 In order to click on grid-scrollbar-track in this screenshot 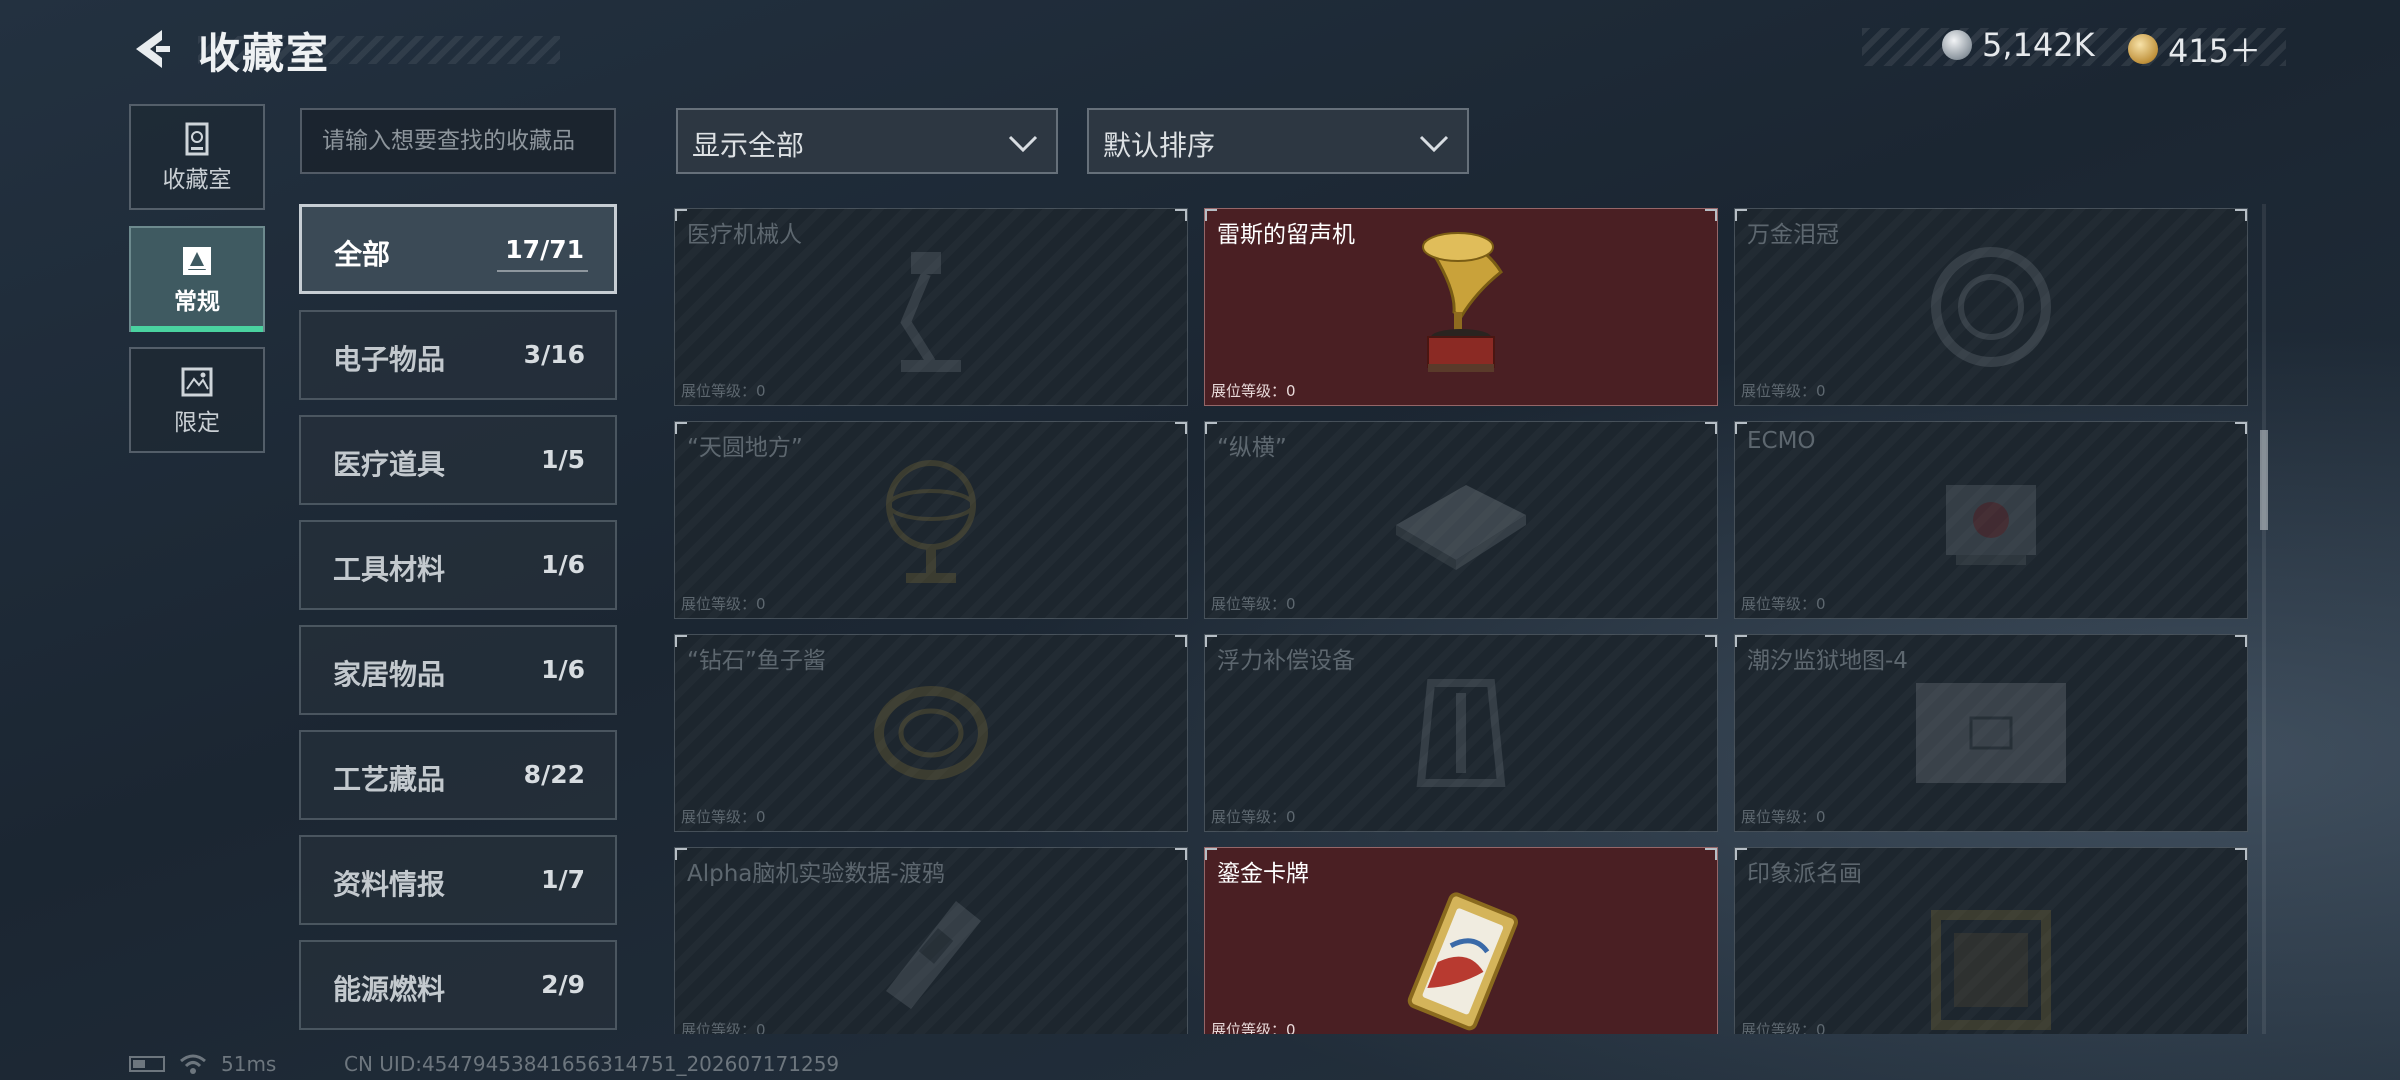, I will do `click(2264, 619)`.